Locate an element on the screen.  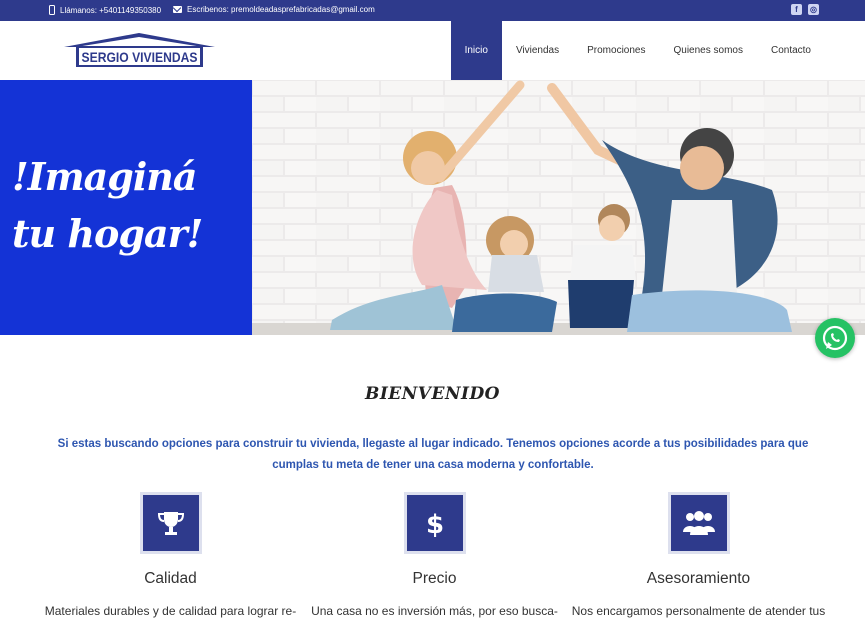
phone-text: Llámanos: +5401149350380 is located at coordinates (111, 10).